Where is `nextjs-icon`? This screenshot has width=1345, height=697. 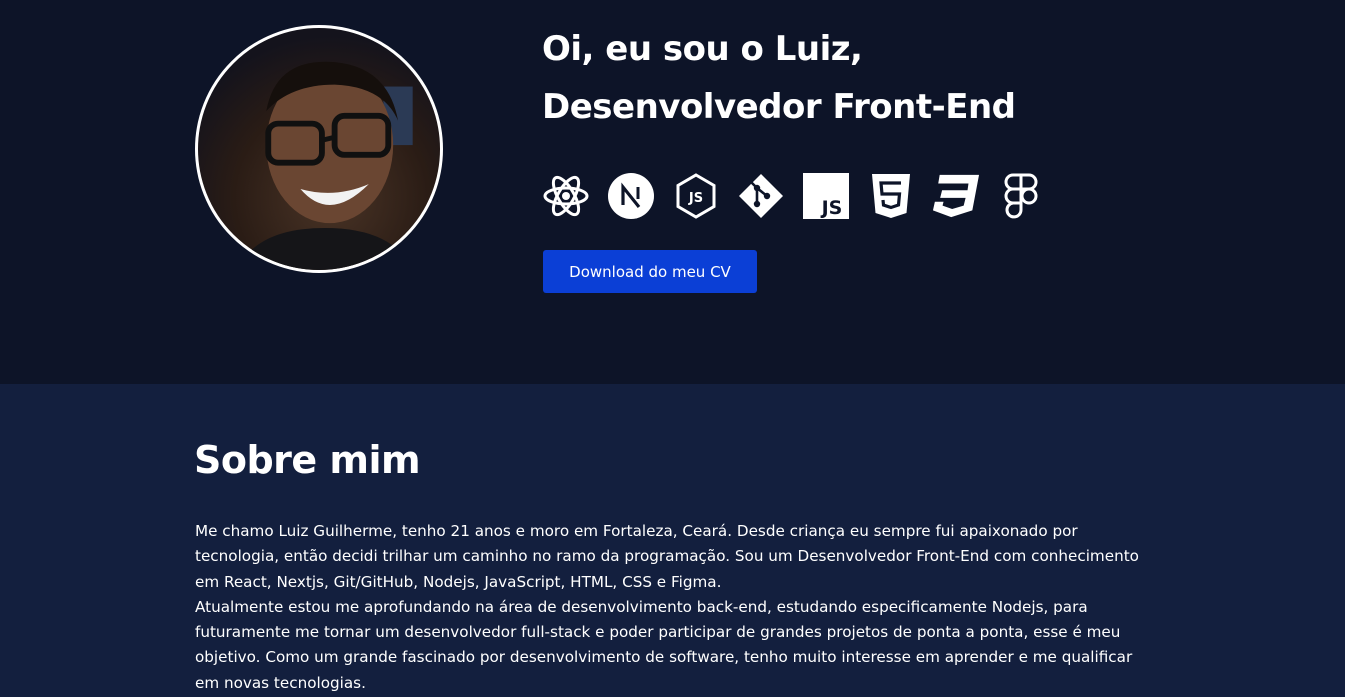
nextjs-icon is located at coordinates (631, 196).